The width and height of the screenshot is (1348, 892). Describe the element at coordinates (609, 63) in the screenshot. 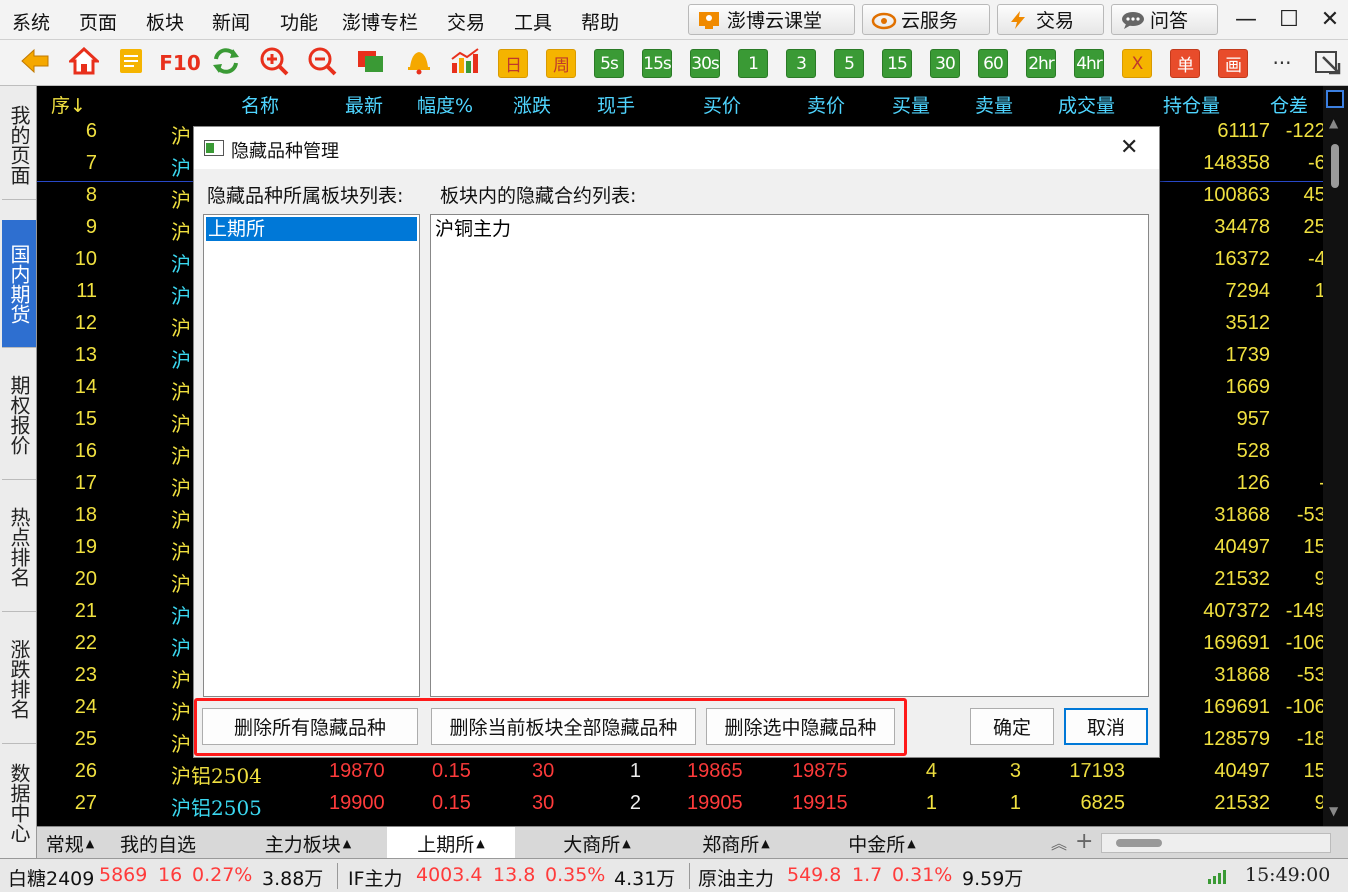

I see `period-5s: 5s` at that location.